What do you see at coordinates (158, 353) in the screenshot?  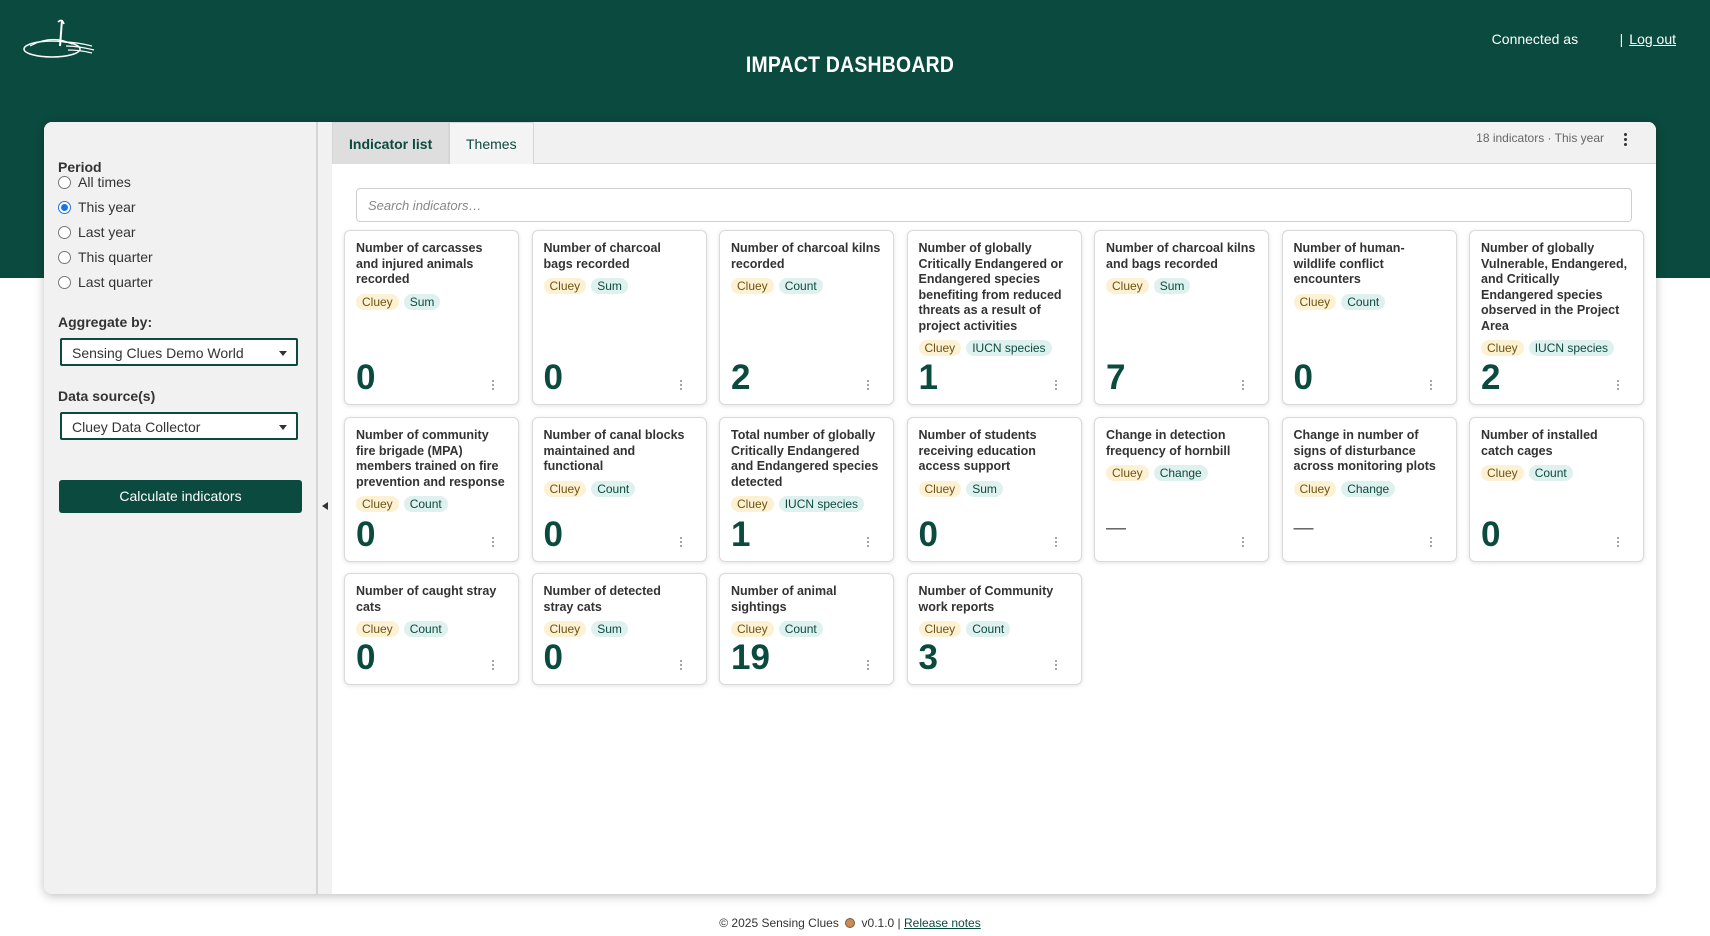 I see `aggregate-value: Sensing Clues Demo World` at bounding box center [158, 353].